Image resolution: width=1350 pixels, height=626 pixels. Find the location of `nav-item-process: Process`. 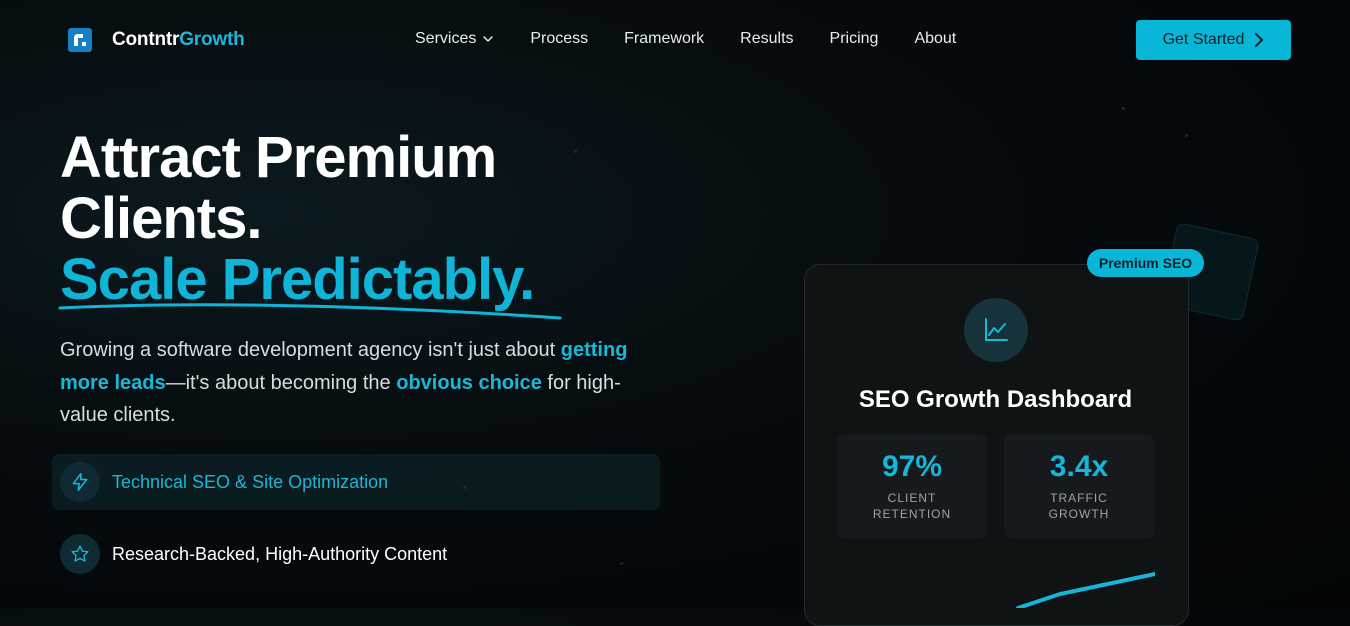

nav-item-process: Process is located at coordinates (559, 39).